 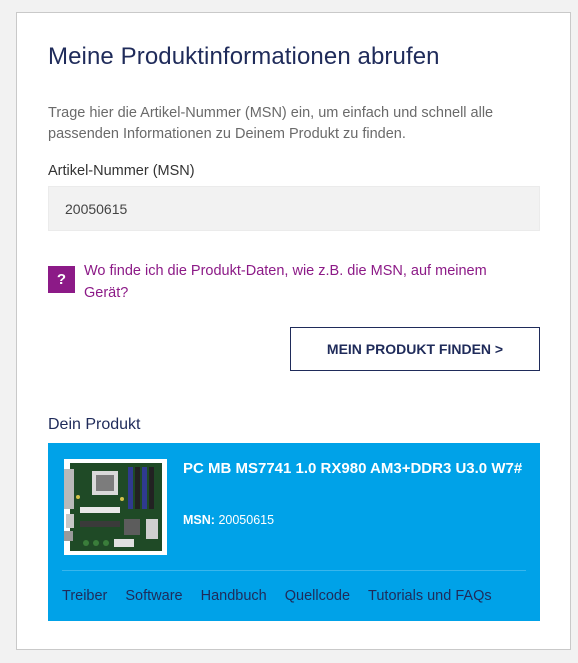 I want to click on link-tutorials-faqs: Tutorials und FAQs, so click(x=430, y=596).